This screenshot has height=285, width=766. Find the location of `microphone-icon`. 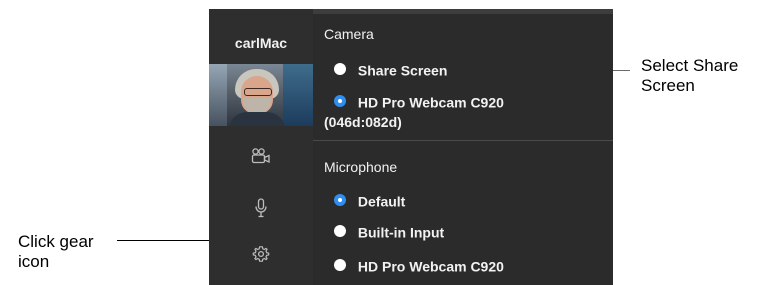

microphone-icon is located at coordinates (261, 208).